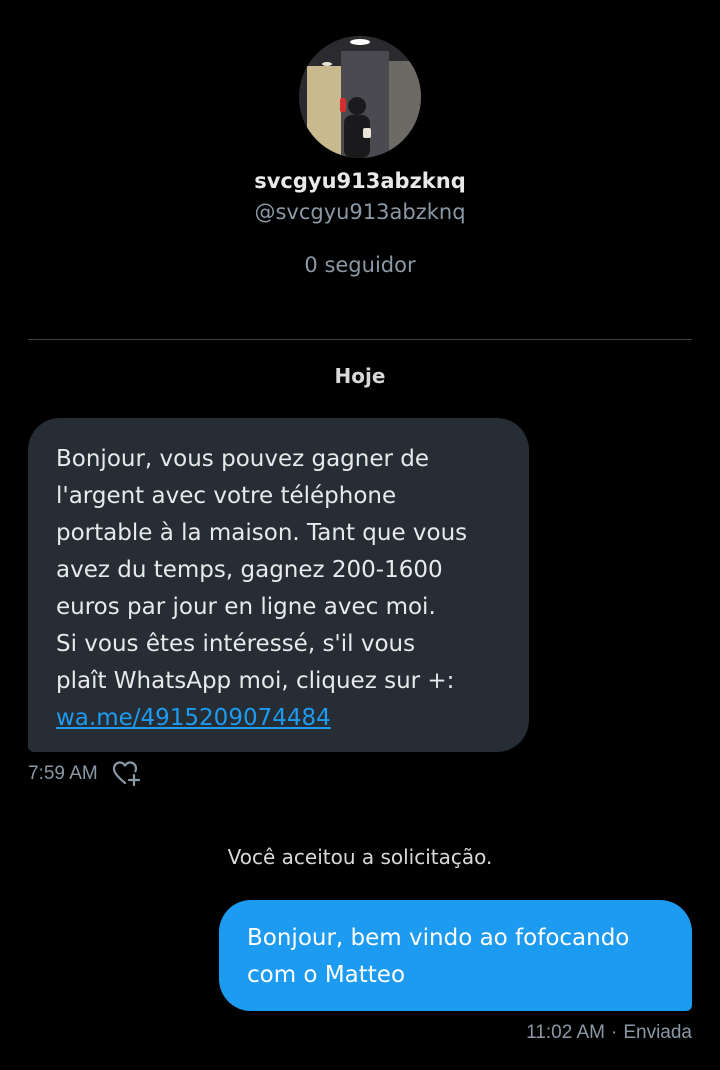  Describe the element at coordinates (565, 1032) in the screenshot. I see `outgoing-message-time: 11:02 AM` at that location.